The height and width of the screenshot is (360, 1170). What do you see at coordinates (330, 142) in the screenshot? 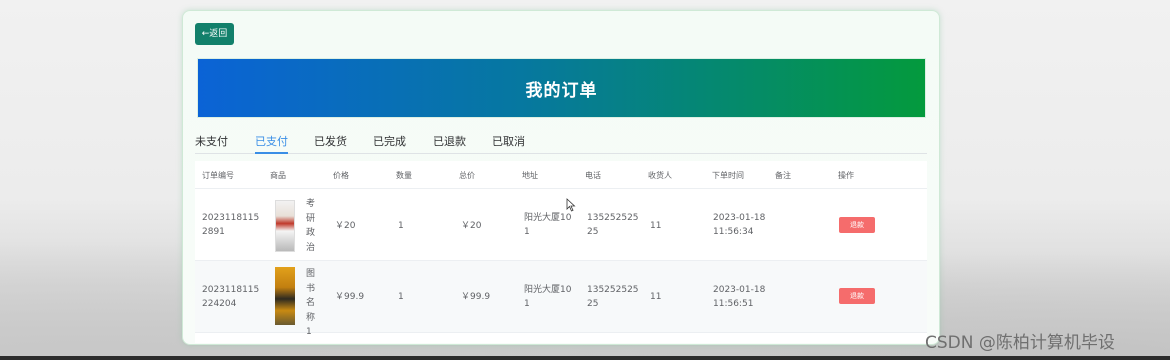
I see `tab-shipped: 已发货` at bounding box center [330, 142].